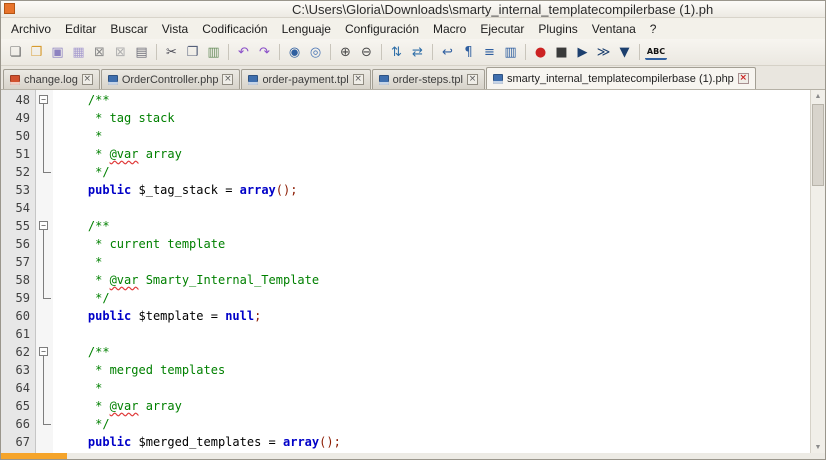 Image resolution: width=826 pixels, height=460 pixels. Describe the element at coordinates (405, 316) in the screenshot. I see `code-line-60: 60 public $template = null;` at that location.